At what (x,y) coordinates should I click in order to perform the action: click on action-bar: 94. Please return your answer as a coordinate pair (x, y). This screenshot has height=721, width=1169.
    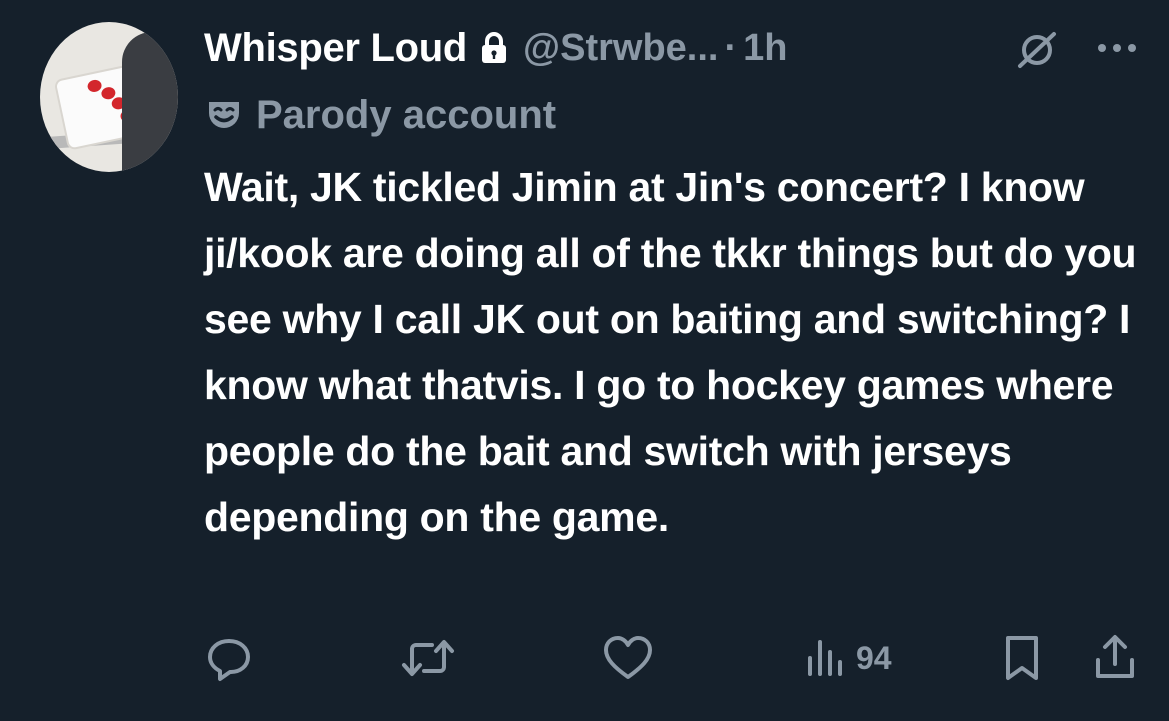
    Looking at the image, I should click on (584, 660).